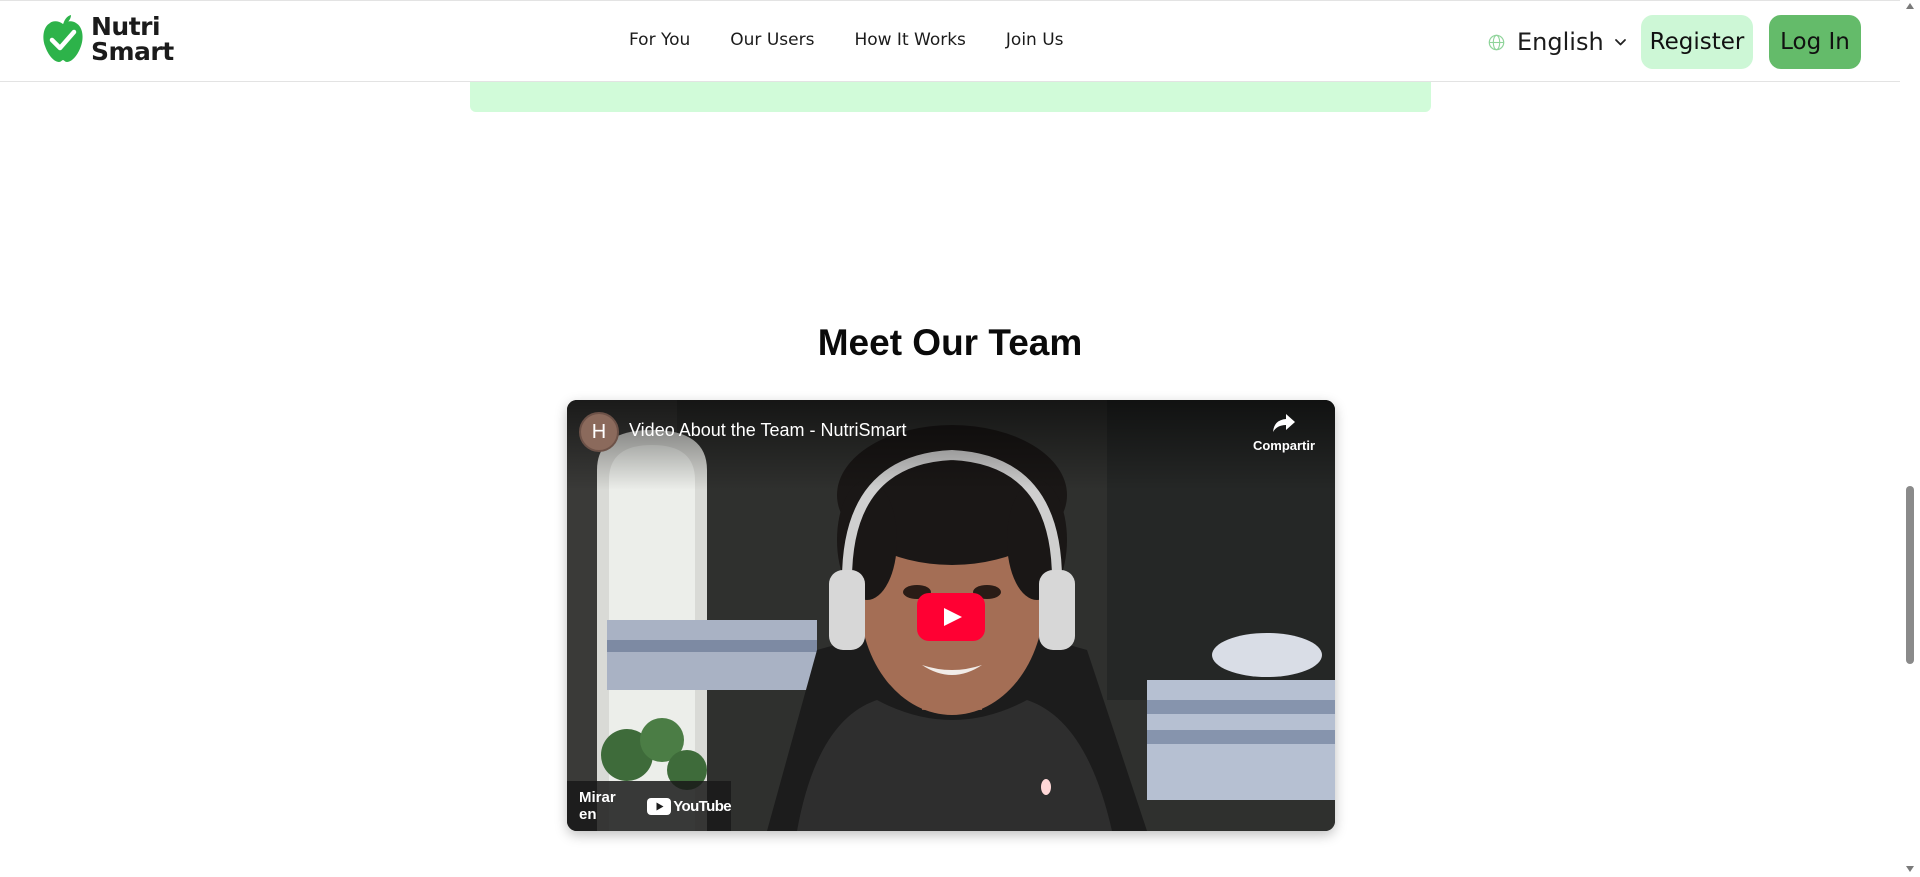 The height and width of the screenshot is (877, 1920). What do you see at coordinates (702, 806) in the screenshot?
I see `youtube-wordmark: YouTube` at bounding box center [702, 806].